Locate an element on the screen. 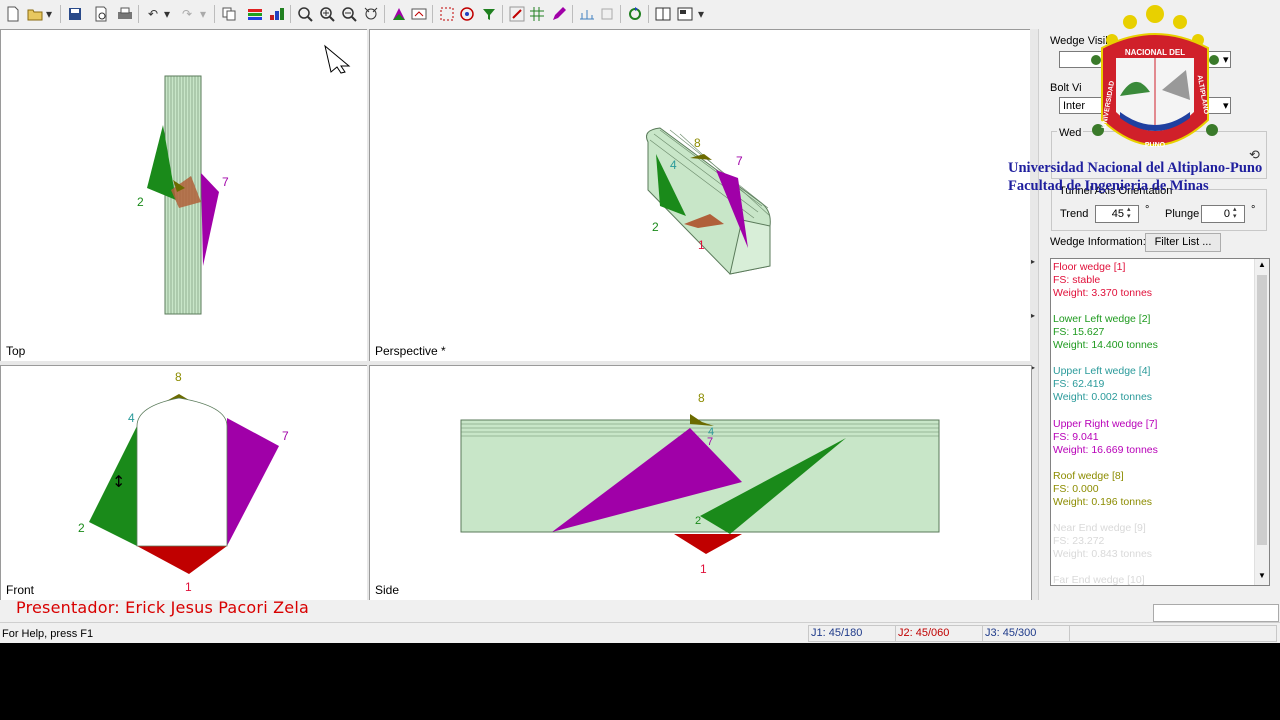  front-view: 8 4 7 2 1 ↕ Front is located at coordinates (184, 483).